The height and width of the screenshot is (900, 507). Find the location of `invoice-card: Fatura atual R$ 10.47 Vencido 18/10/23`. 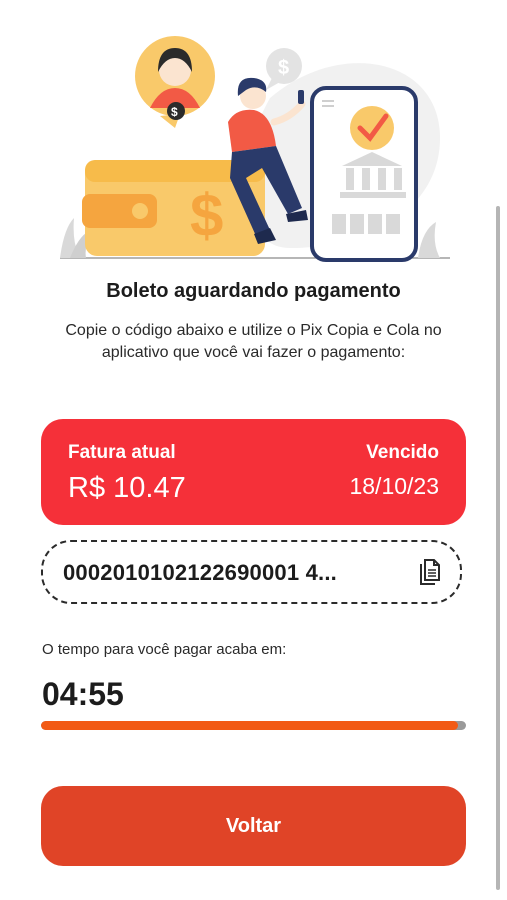

invoice-card: Fatura atual R$ 10.47 Vencido 18/10/23 is located at coordinates (253, 472).